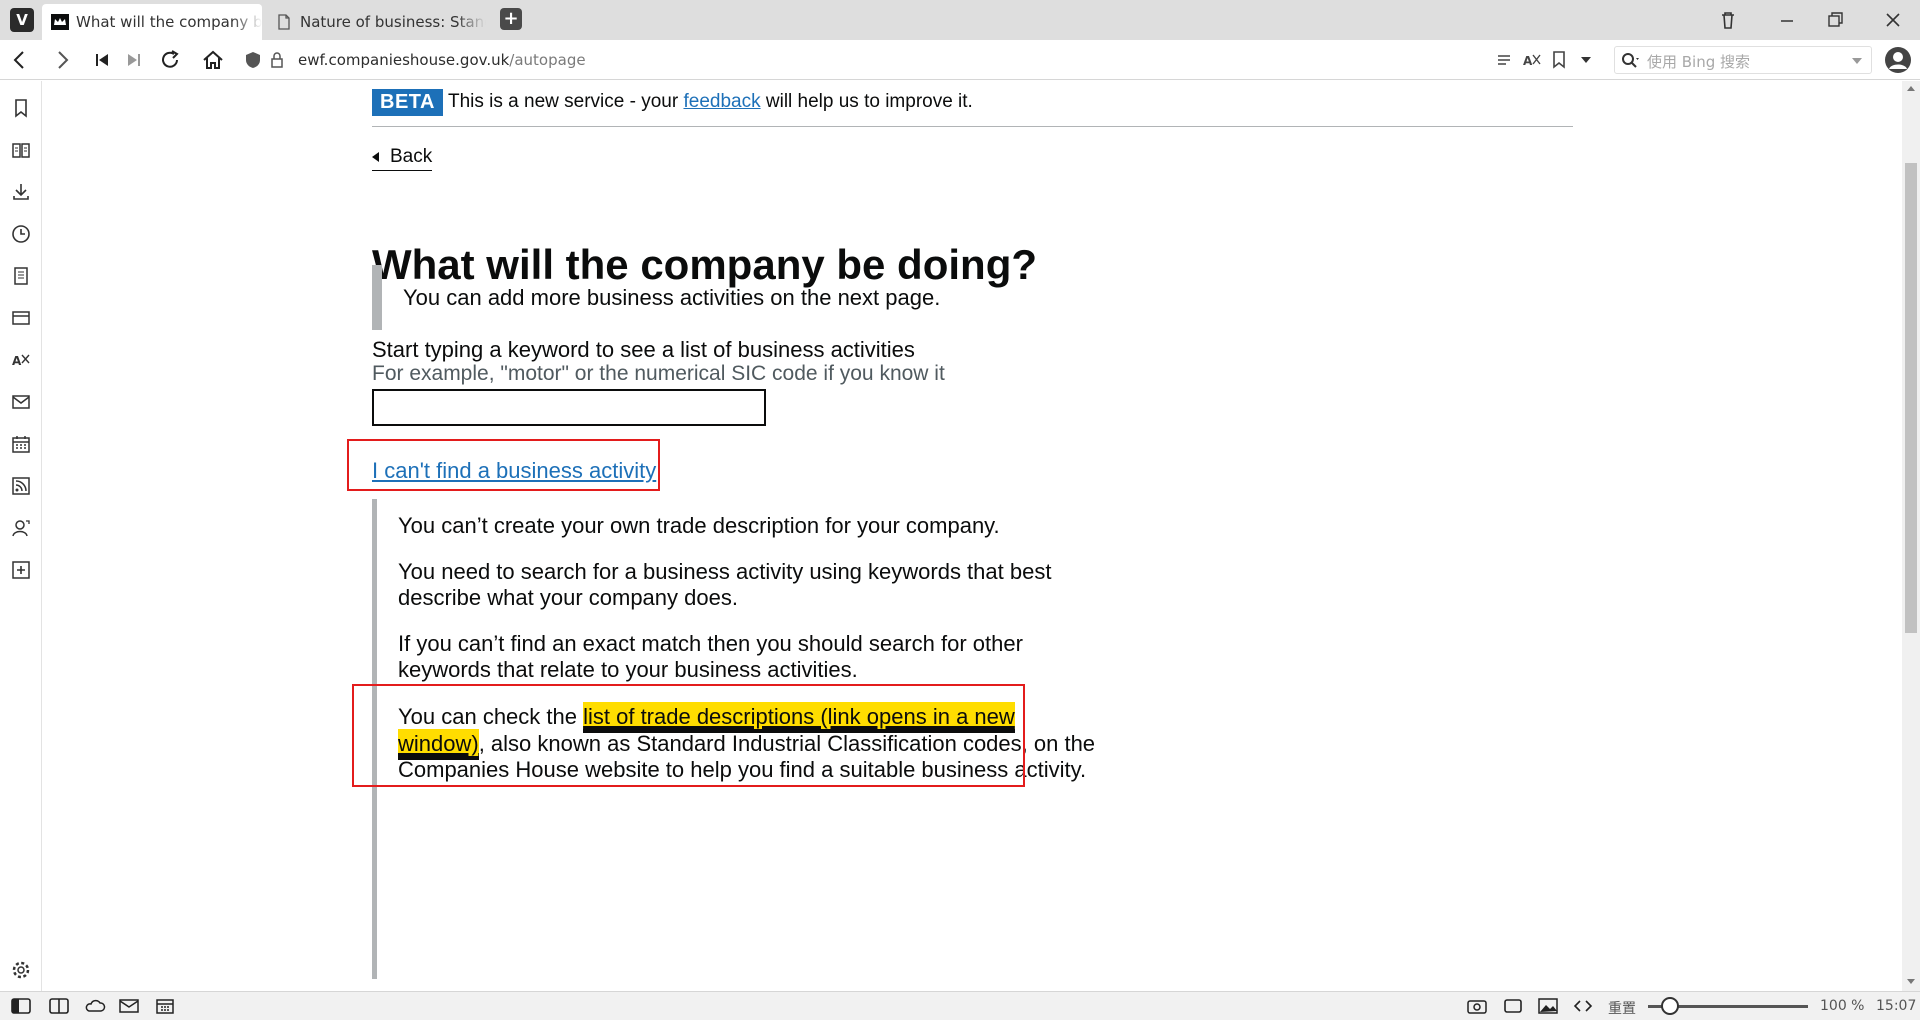 This screenshot has height=1020, width=1920. I want to click on feedback-link: feedback, so click(721, 101).